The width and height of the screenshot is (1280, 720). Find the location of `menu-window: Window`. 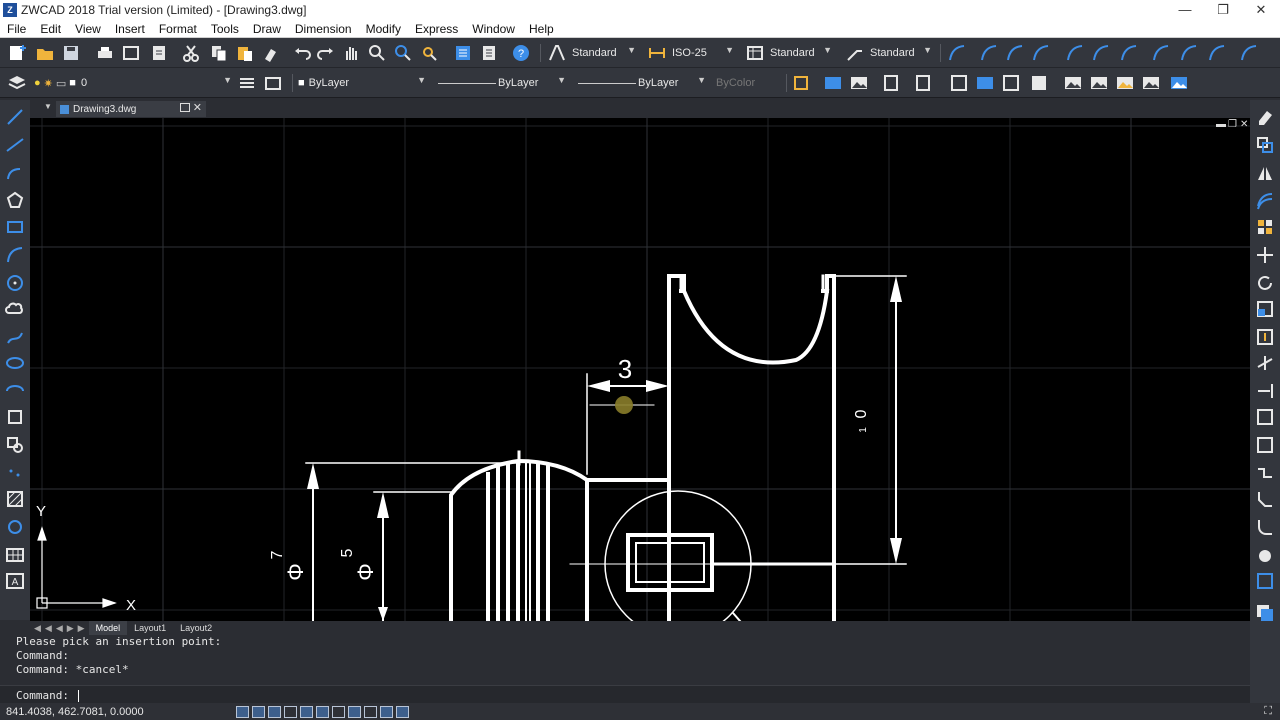

menu-window: Window is located at coordinates (493, 29).